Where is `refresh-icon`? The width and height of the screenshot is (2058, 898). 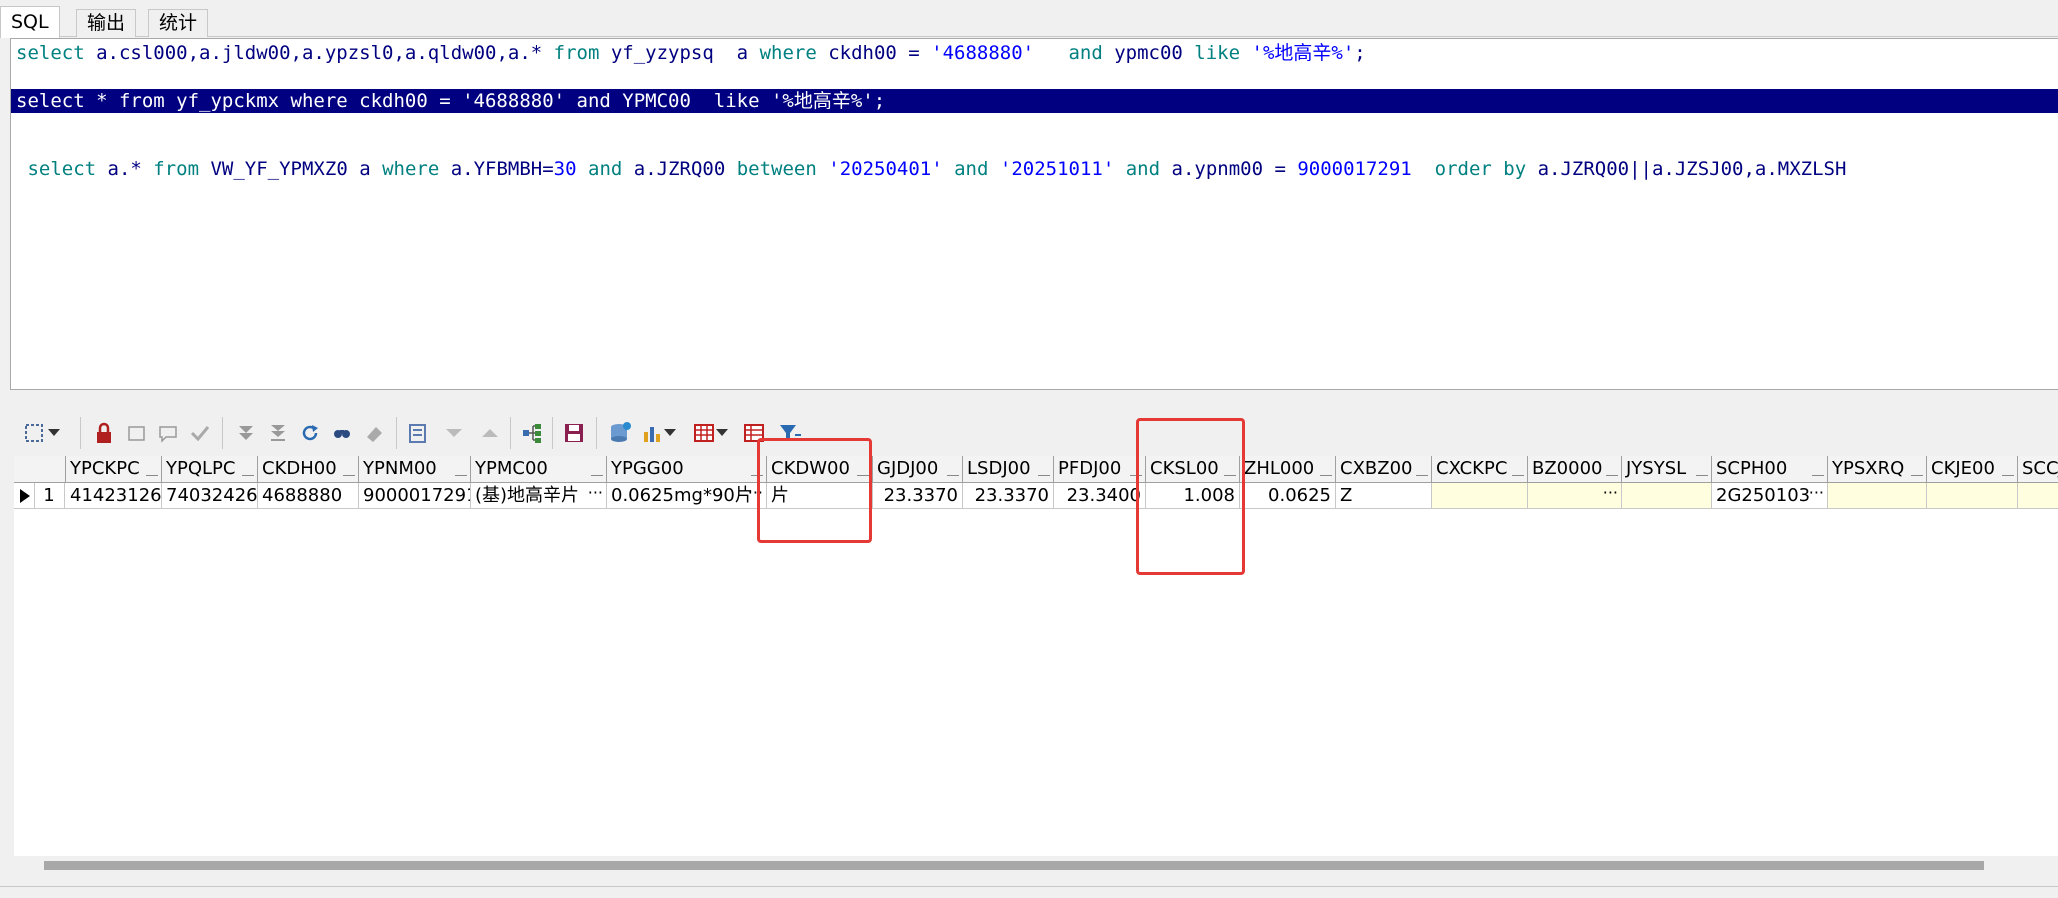
refresh-icon is located at coordinates (310, 433).